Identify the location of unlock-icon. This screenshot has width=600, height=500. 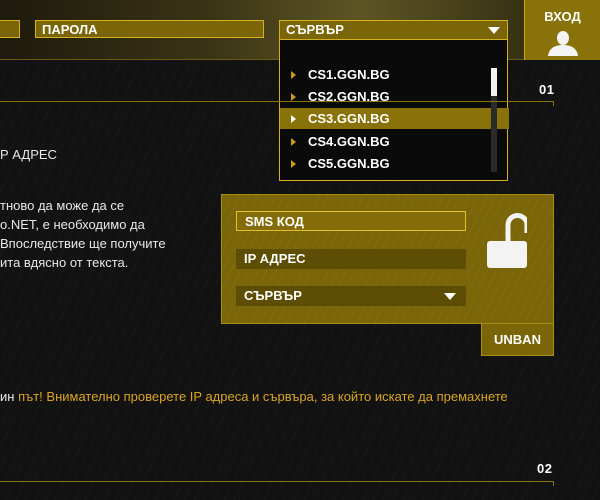
(507, 240).